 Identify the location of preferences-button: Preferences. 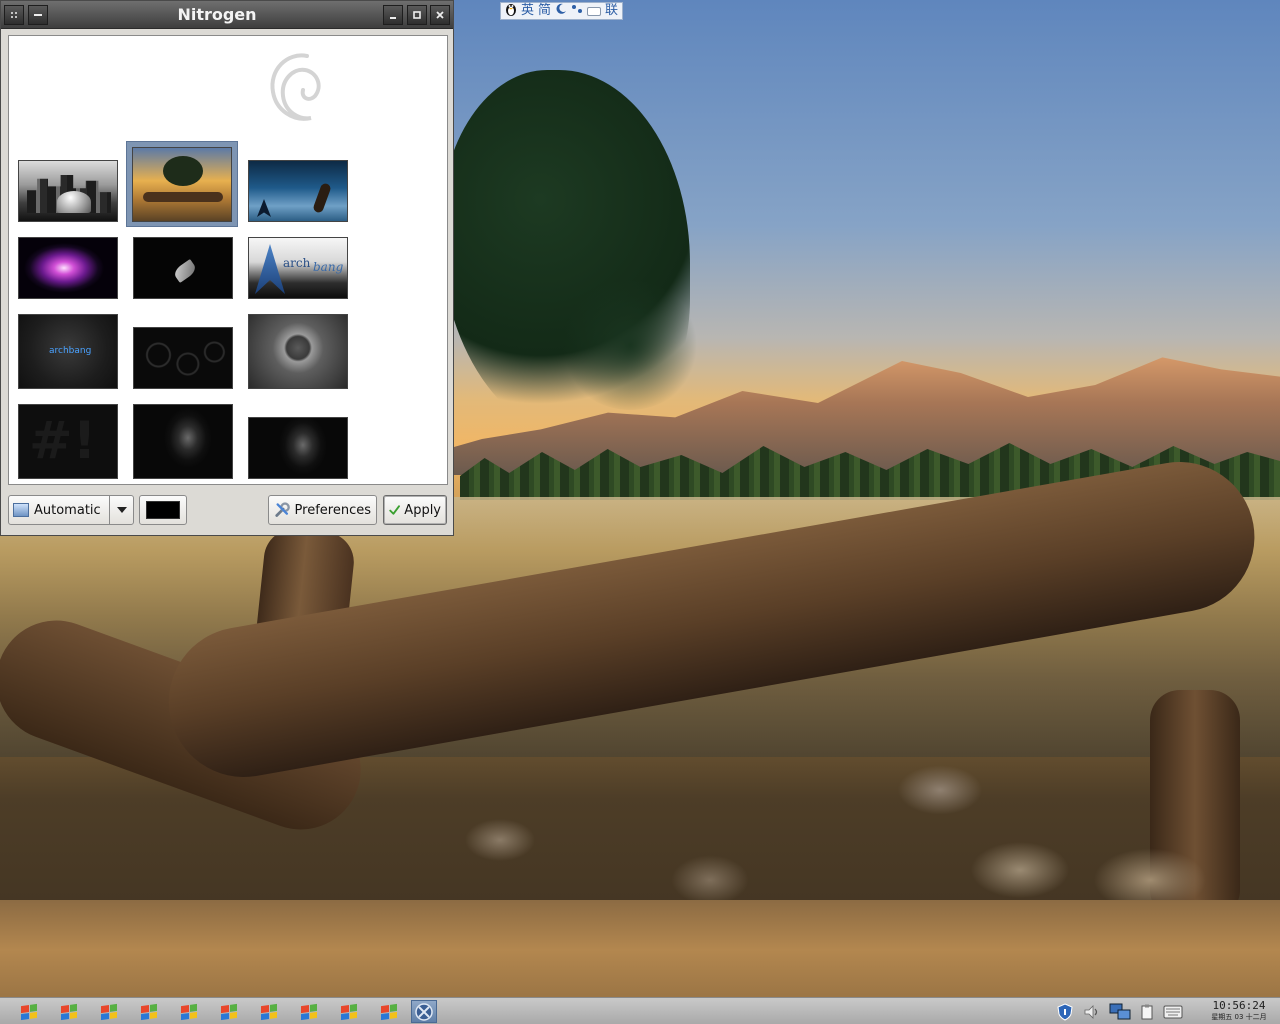
(322, 510).